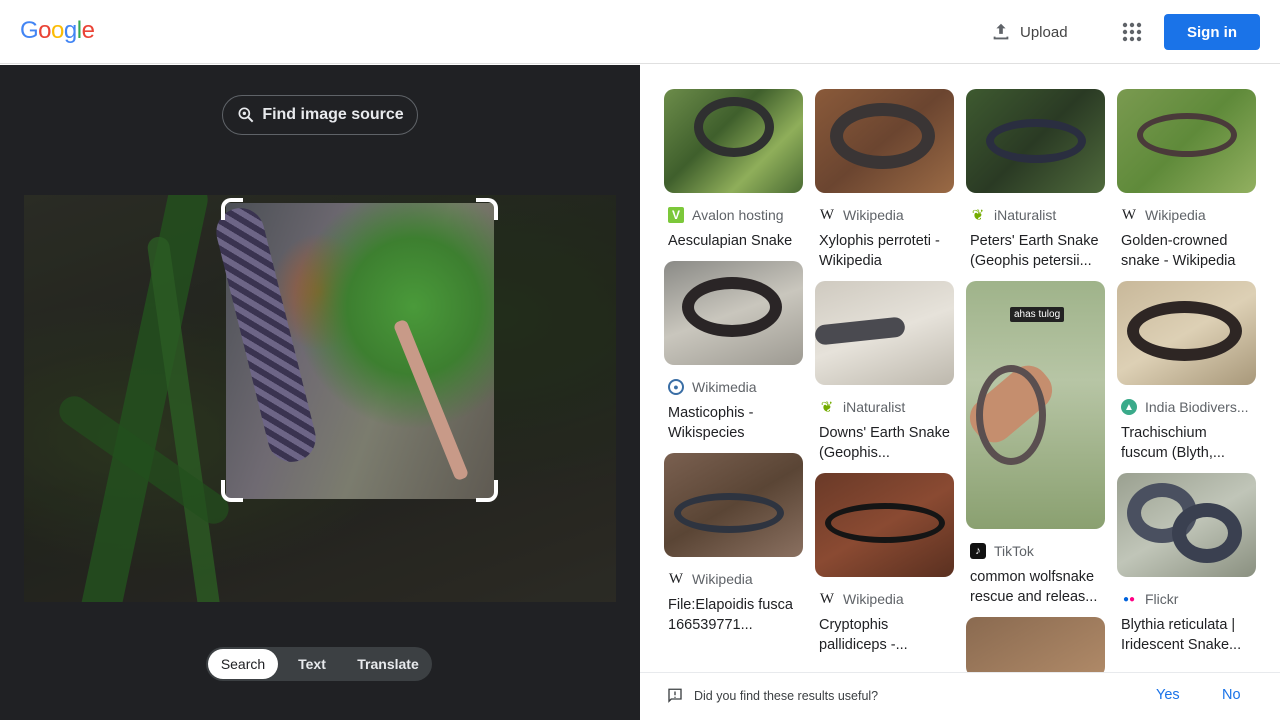 The height and width of the screenshot is (720, 1280). What do you see at coordinates (733, 423) in the screenshot?
I see `result-title: Masticophis - Wikispecies` at bounding box center [733, 423].